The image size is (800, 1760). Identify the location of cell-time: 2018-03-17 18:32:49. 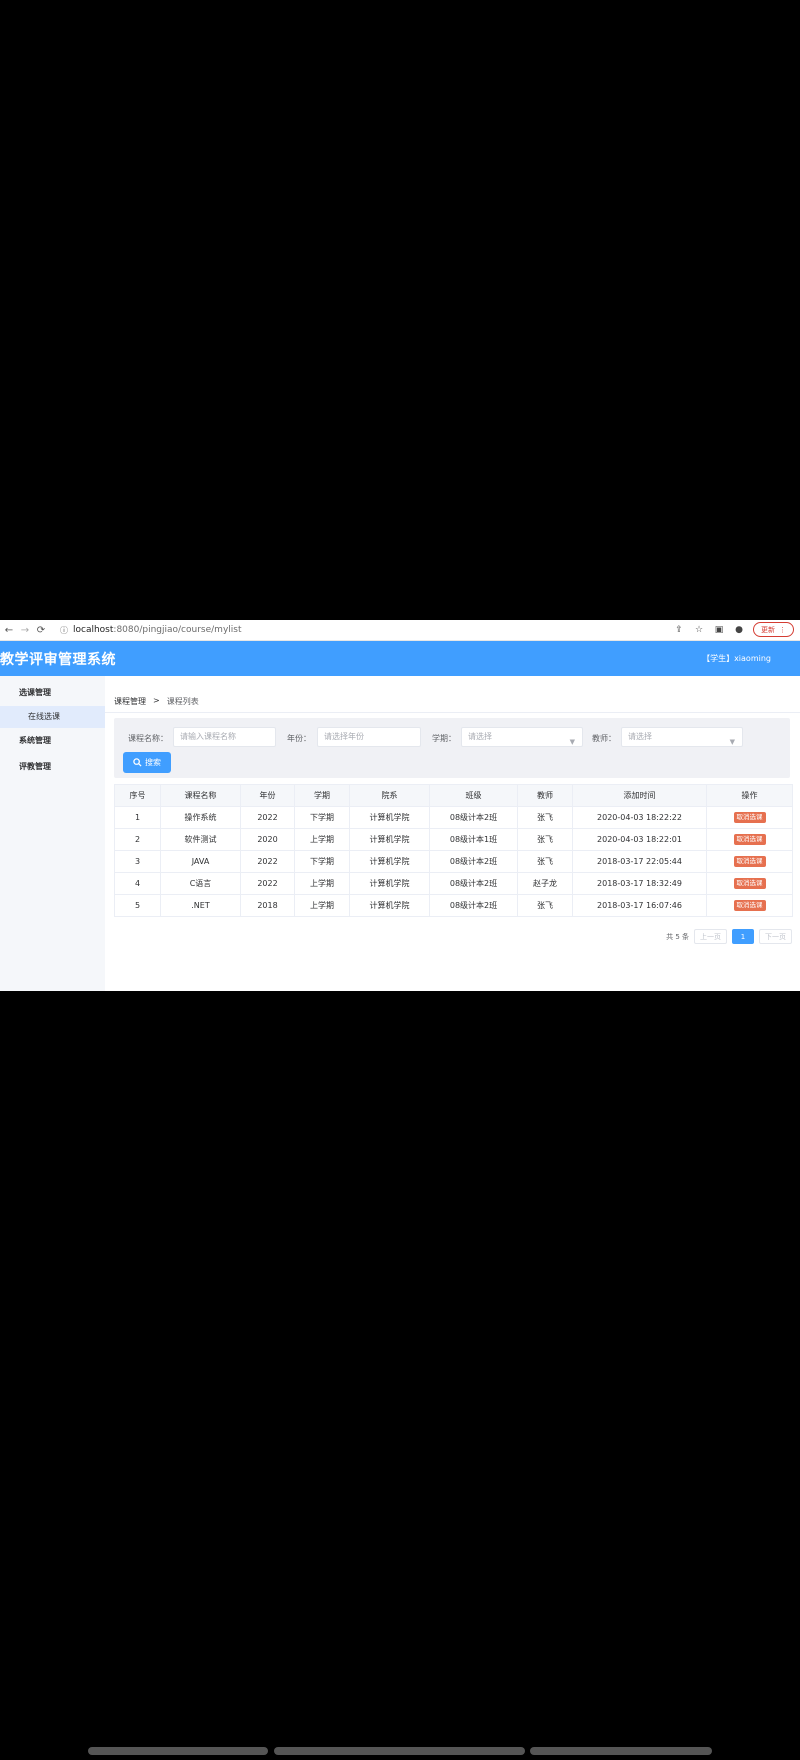
(639, 883).